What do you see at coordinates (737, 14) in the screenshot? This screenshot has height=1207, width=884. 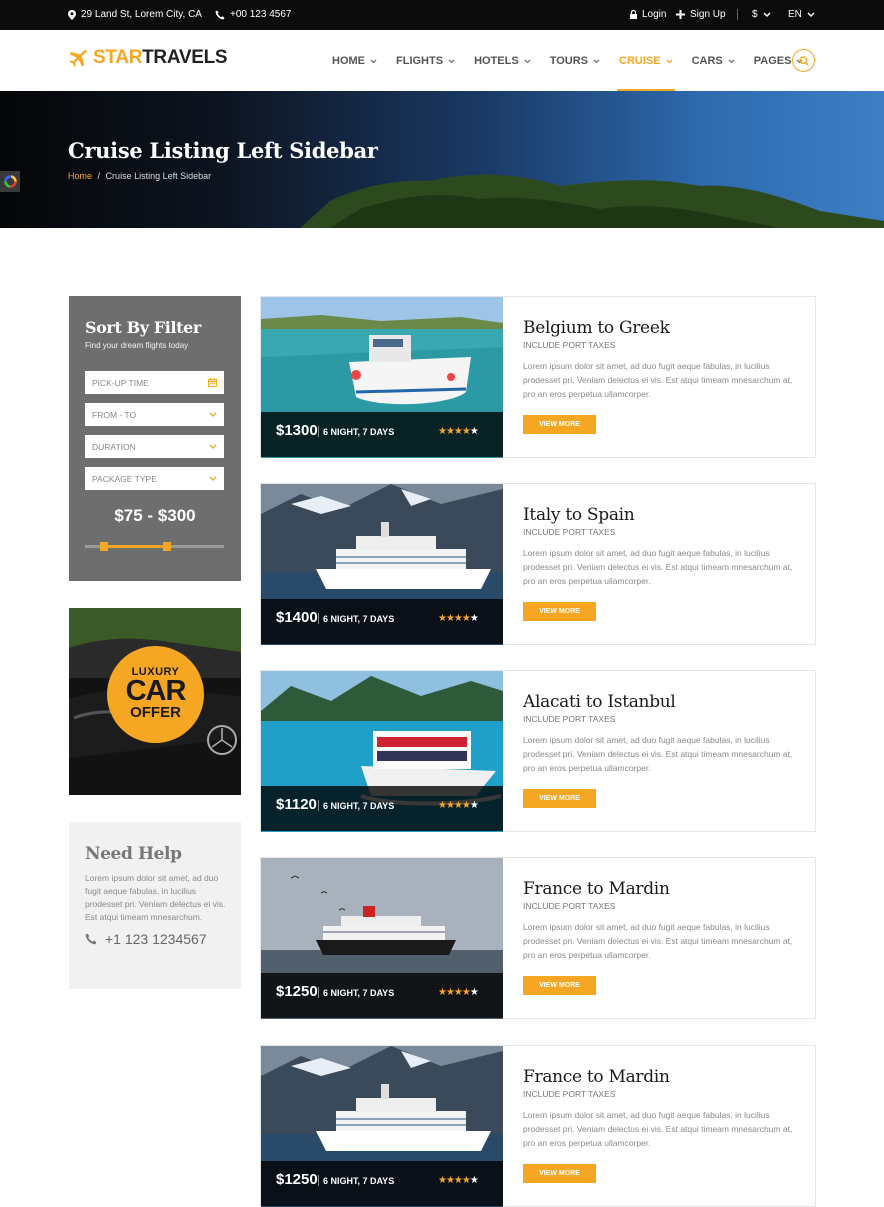 I see `topbar-divider` at bounding box center [737, 14].